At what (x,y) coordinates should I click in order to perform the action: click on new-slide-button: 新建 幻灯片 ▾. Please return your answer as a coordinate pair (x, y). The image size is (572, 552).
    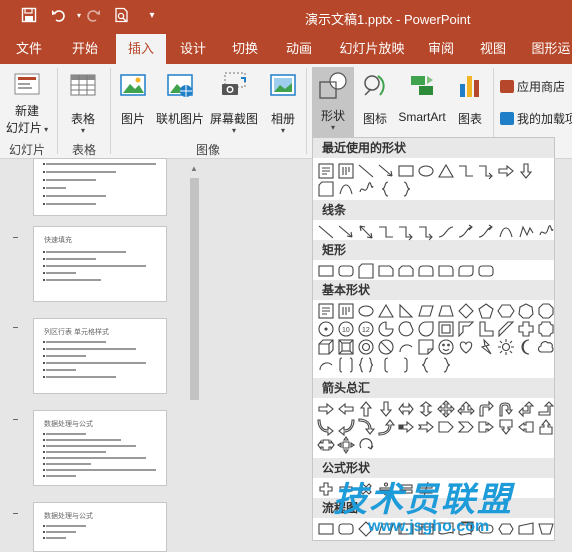
    Looking at the image, I should click on (27, 105).